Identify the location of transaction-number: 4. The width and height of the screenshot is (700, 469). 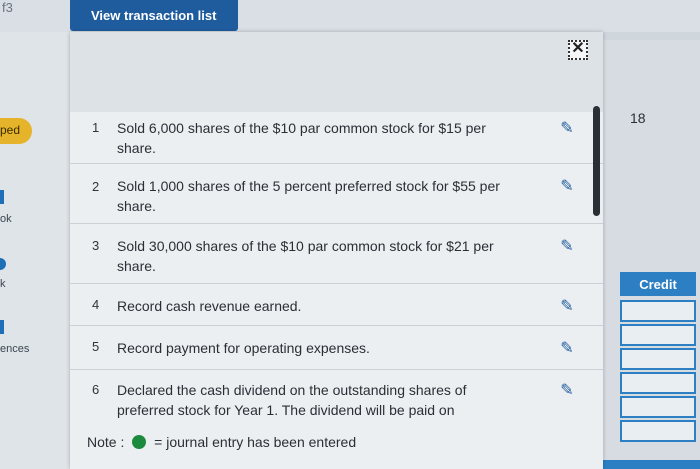
(96, 304).